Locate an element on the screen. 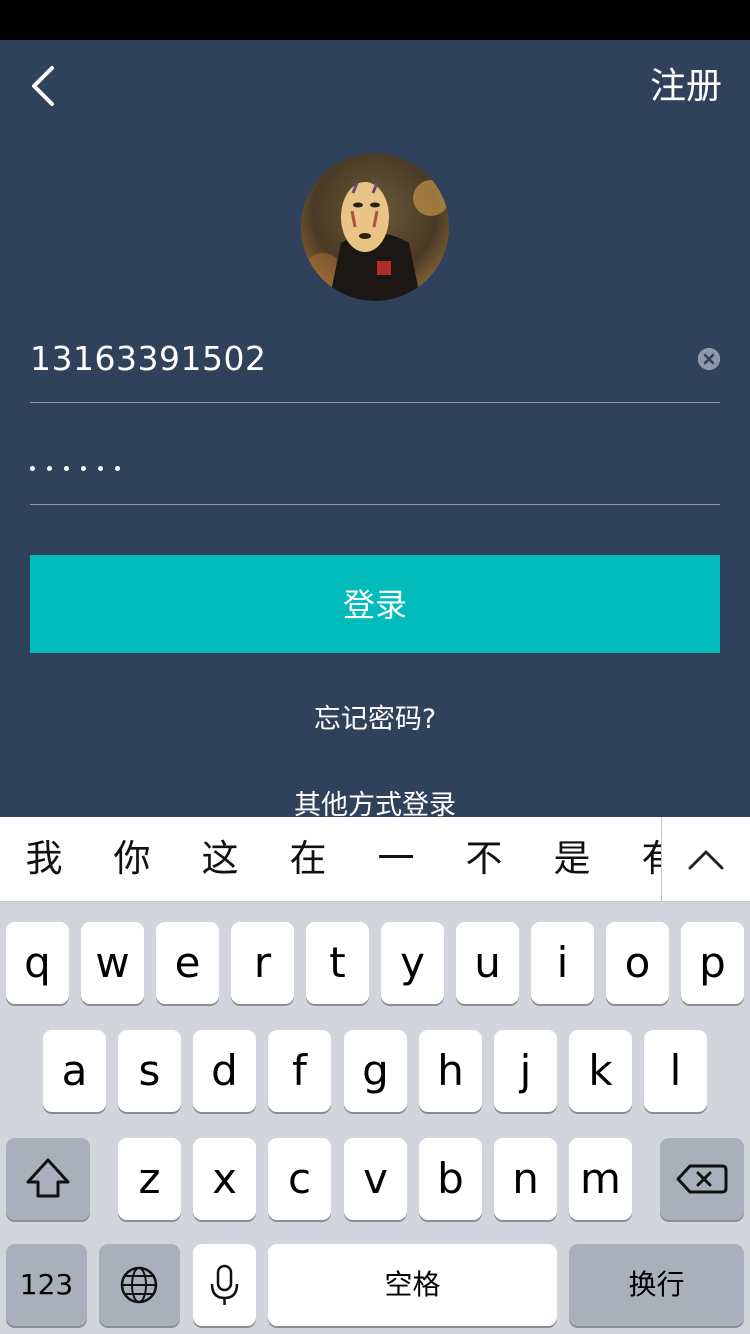 The height and width of the screenshot is (1334, 750). key: e is located at coordinates (187, 963).